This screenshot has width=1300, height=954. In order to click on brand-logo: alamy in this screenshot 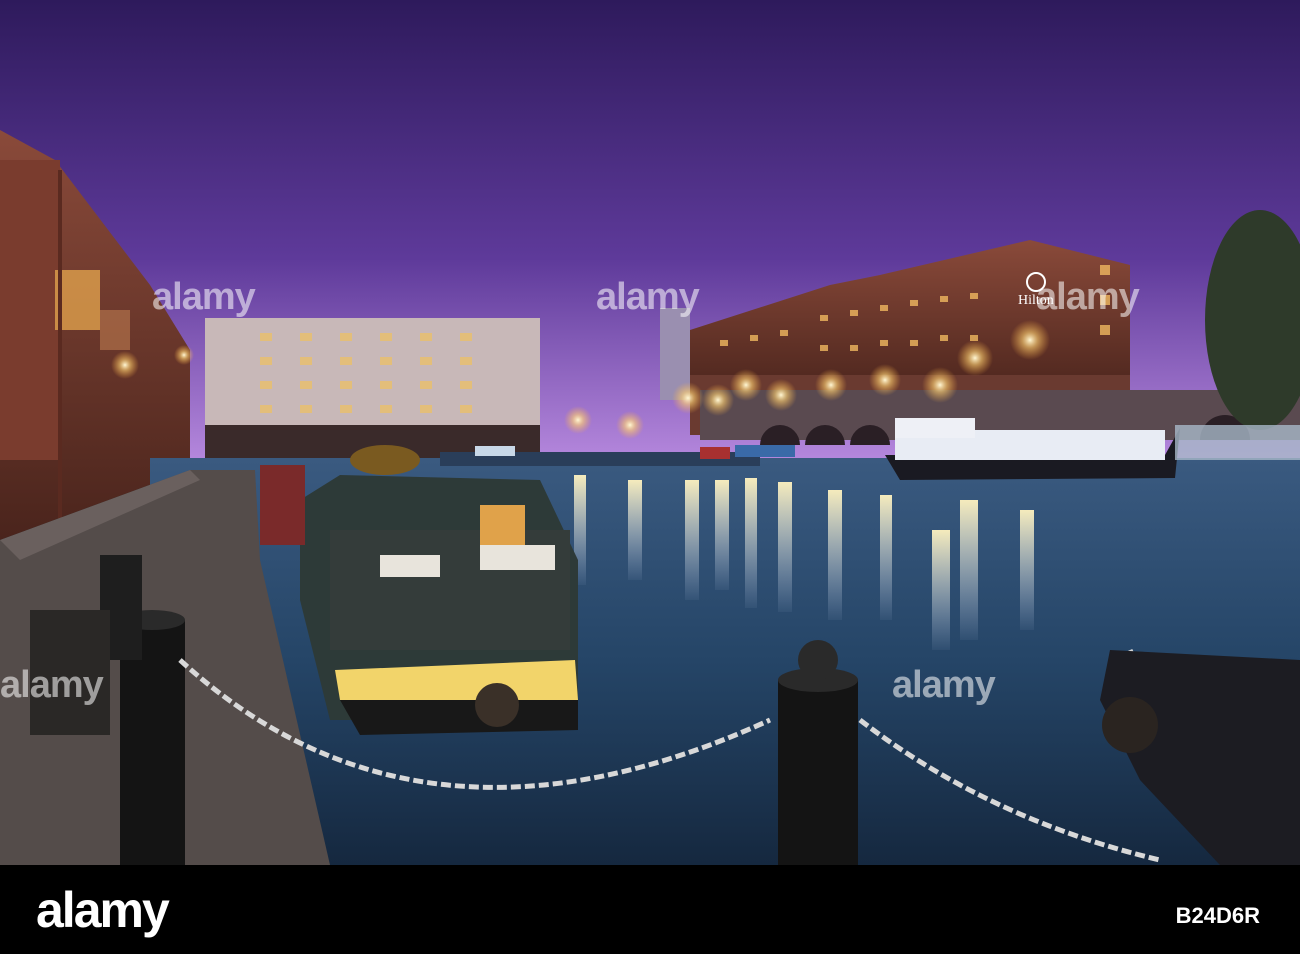, I will do `click(103, 910)`.